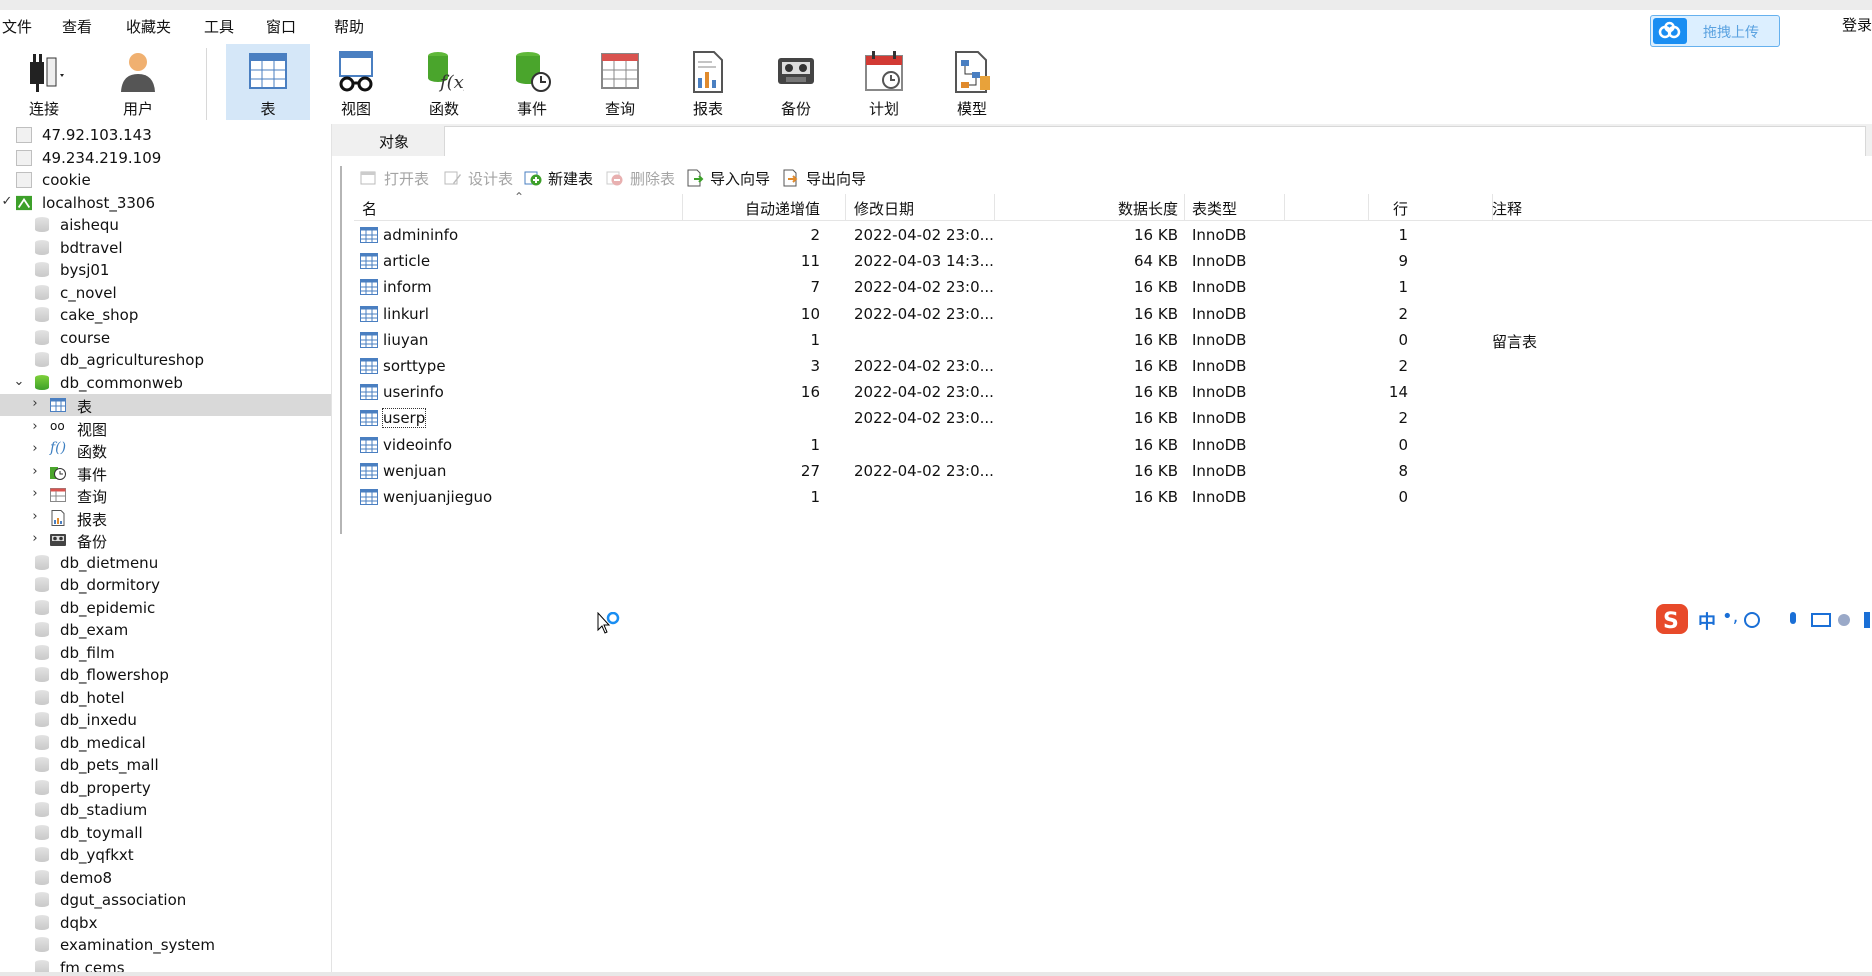 Image resolution: width=1872 pixels, height=976 pixels. I want to click on tree-database: db_agricultureshop, so click(165, 360).